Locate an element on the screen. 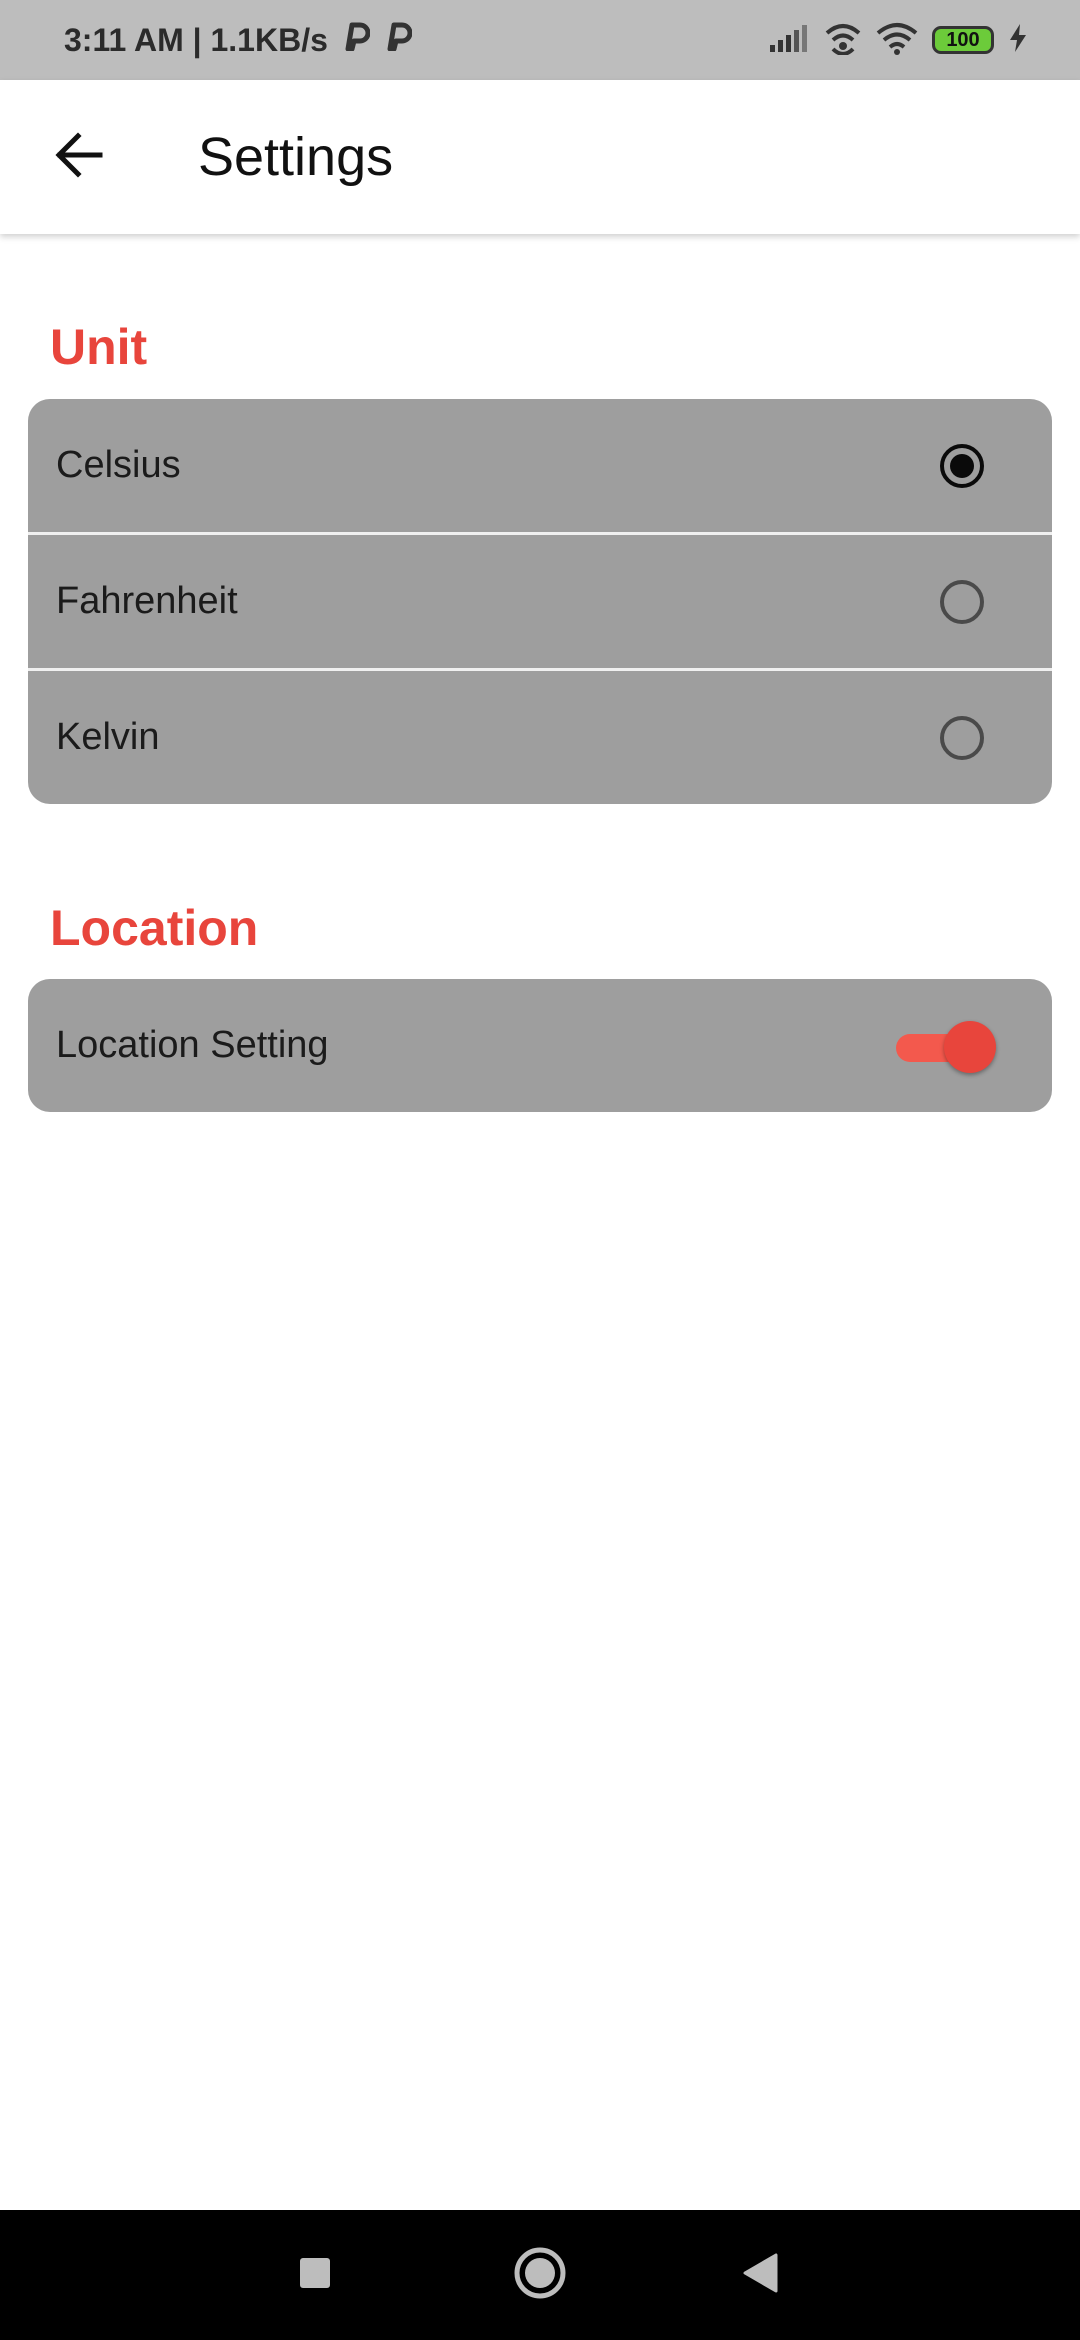  time-and-speed: 3:11 AM | 1.1KB/s is located at coordinates (196, 39).